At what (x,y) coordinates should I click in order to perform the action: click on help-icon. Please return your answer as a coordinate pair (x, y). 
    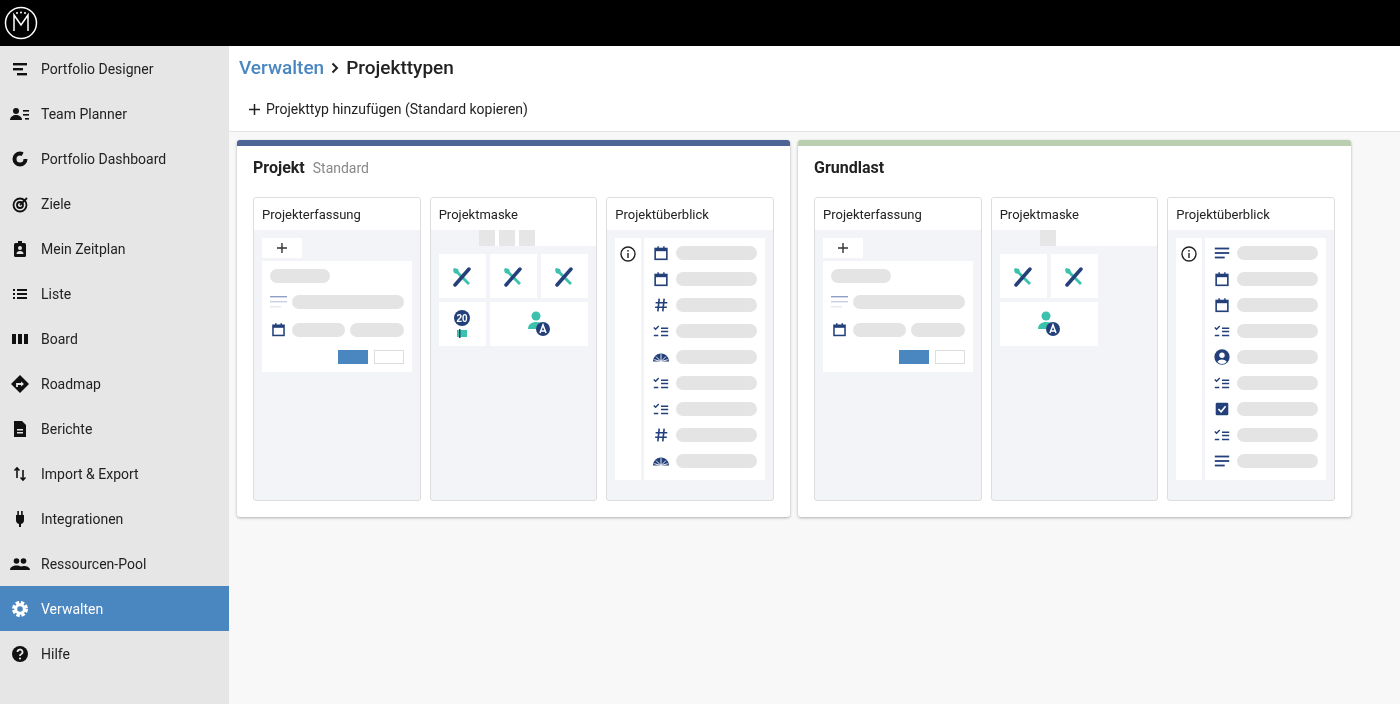
    Looking at the image, I should click on (20, 653).